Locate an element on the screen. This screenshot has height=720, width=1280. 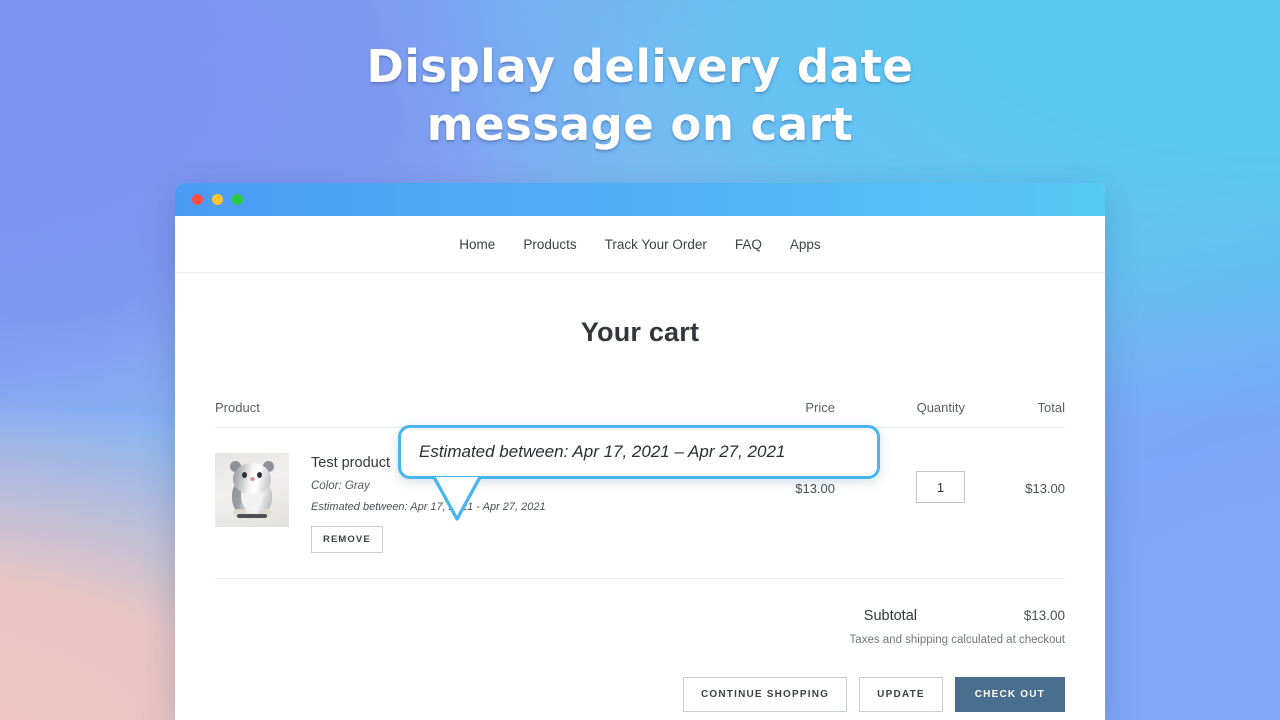
subtotal-value: $13.00 is located at coordinates (1044, 615).